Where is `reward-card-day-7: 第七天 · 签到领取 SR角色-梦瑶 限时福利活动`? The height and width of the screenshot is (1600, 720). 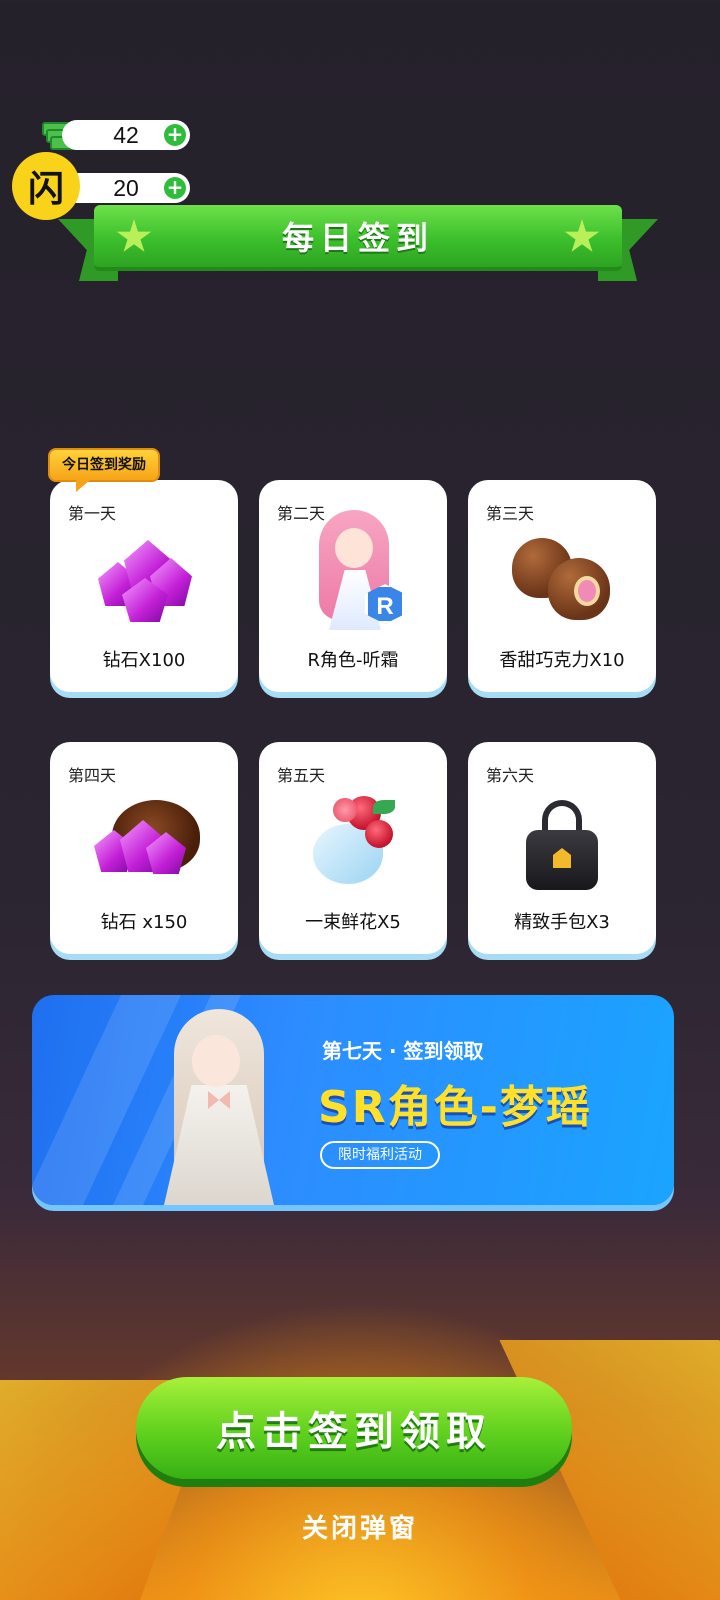
reward-card-day-7: 第七天 · 签到领取 SR角色-梦瑶 限时福利活动 is located at coordinates (353, 1100).